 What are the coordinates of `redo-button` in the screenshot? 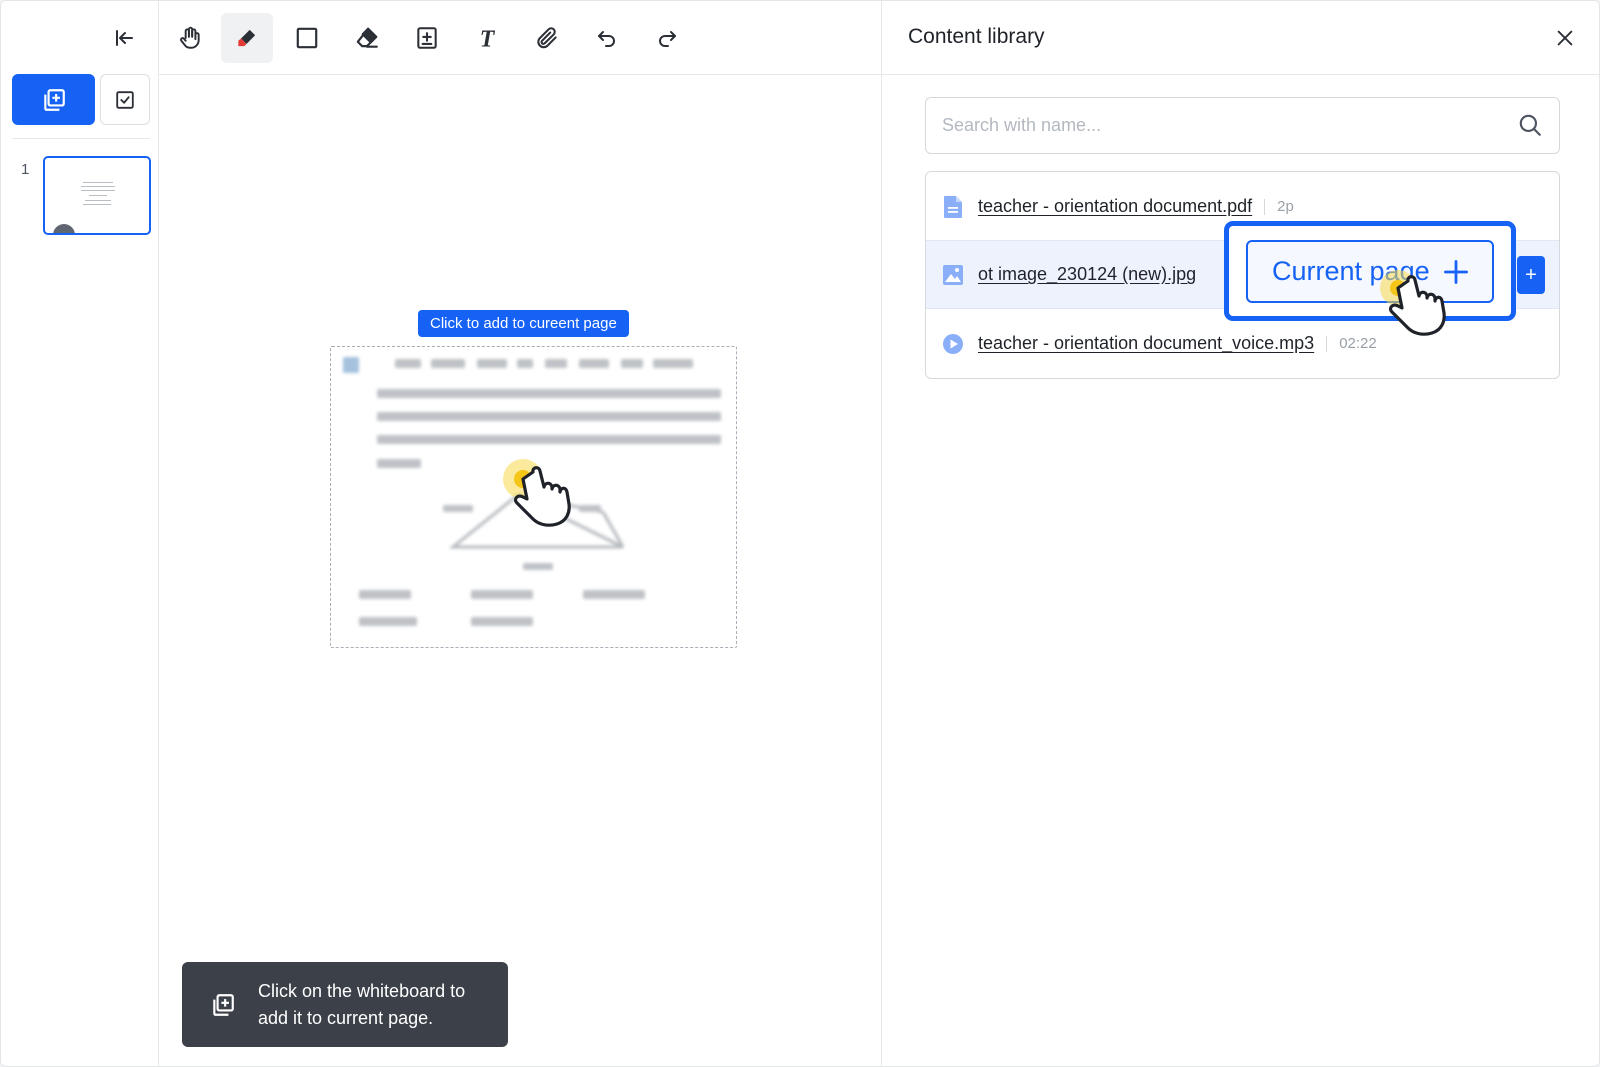 It's located at (667, 38).